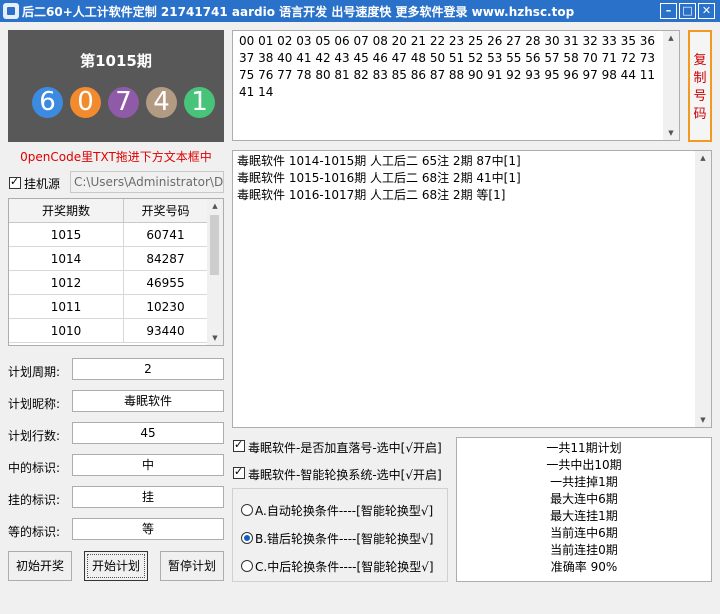 This screenshot has width=720, height=614. Describe the element at coordinates (344, 539) in the screenshot. I see `radio-miss-label: B.错后轮换条件----[智能轮换型√]` at that location.